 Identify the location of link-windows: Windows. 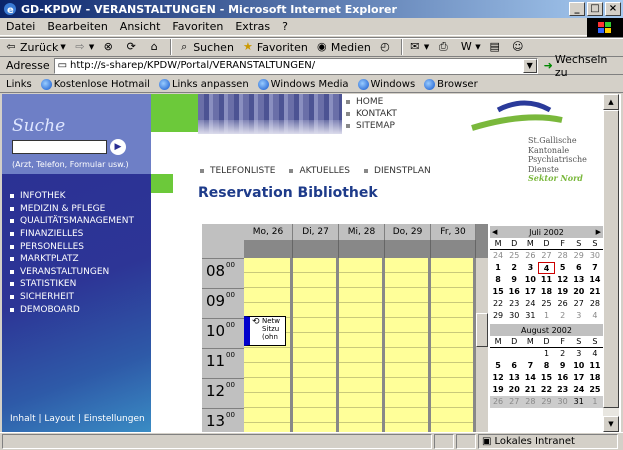
(386, 84).